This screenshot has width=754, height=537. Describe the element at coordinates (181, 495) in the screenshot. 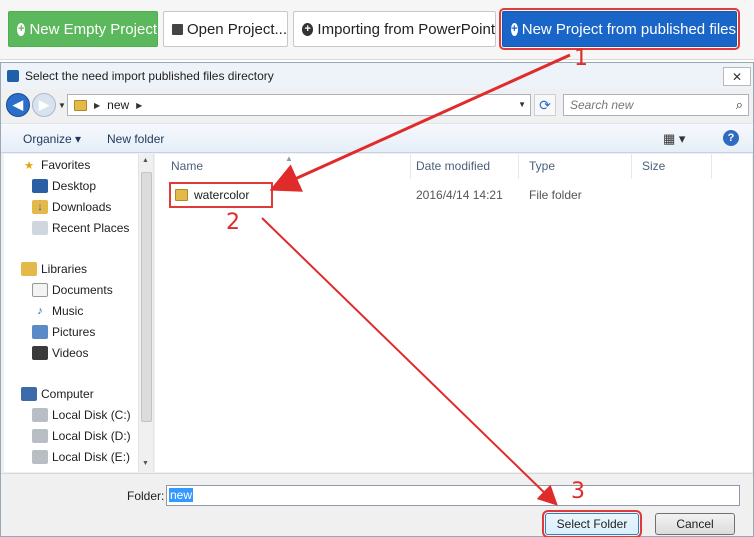

I see `folder-input-value: new` at that location.